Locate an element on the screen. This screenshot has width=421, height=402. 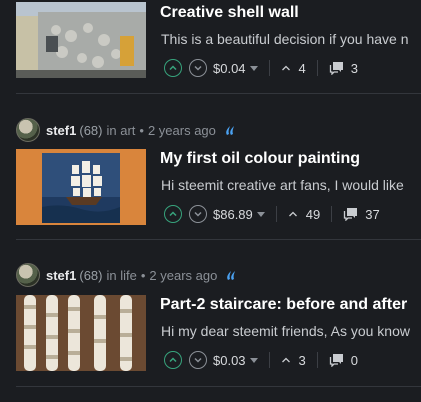
payout-dropdown: $0.03 is located at coordinates (235, 360).